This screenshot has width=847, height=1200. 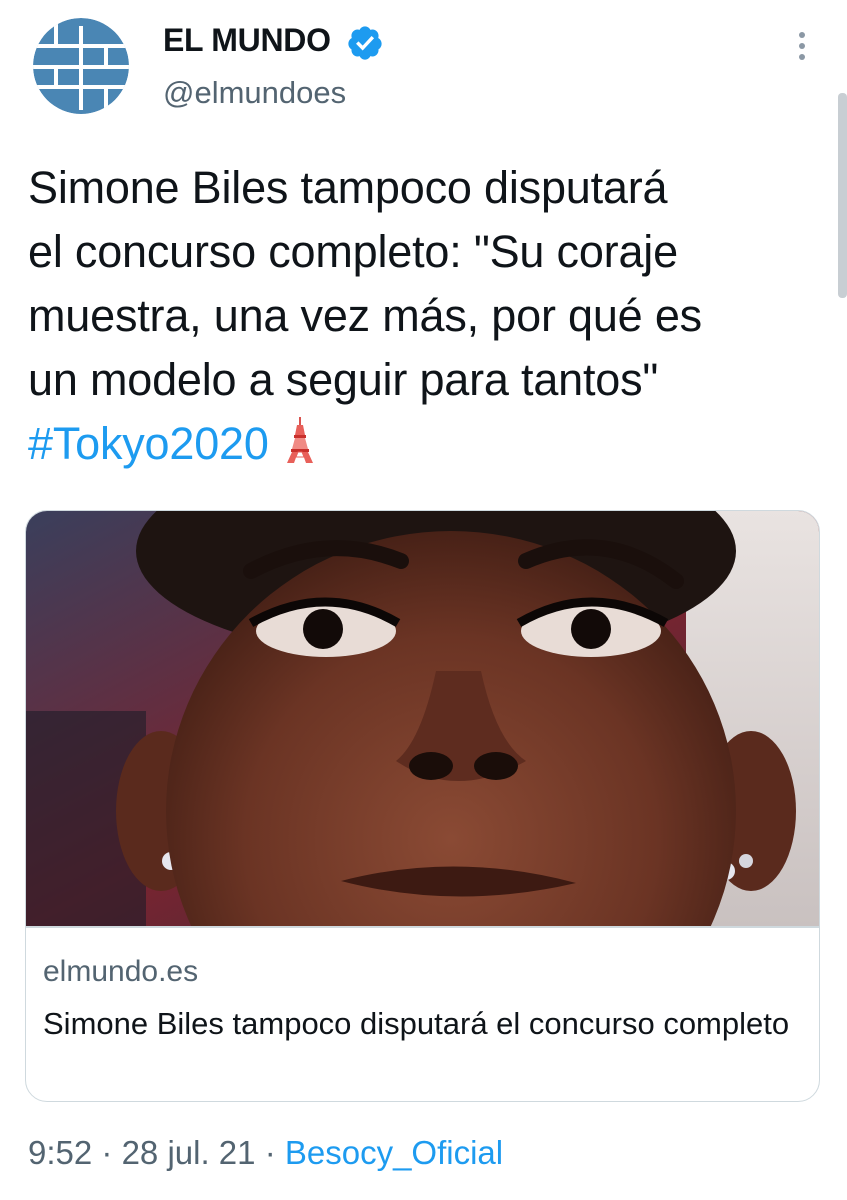 I want to click on tweet-text-line: muestra, una vez más, por qué es, so click(x=365, y=315).